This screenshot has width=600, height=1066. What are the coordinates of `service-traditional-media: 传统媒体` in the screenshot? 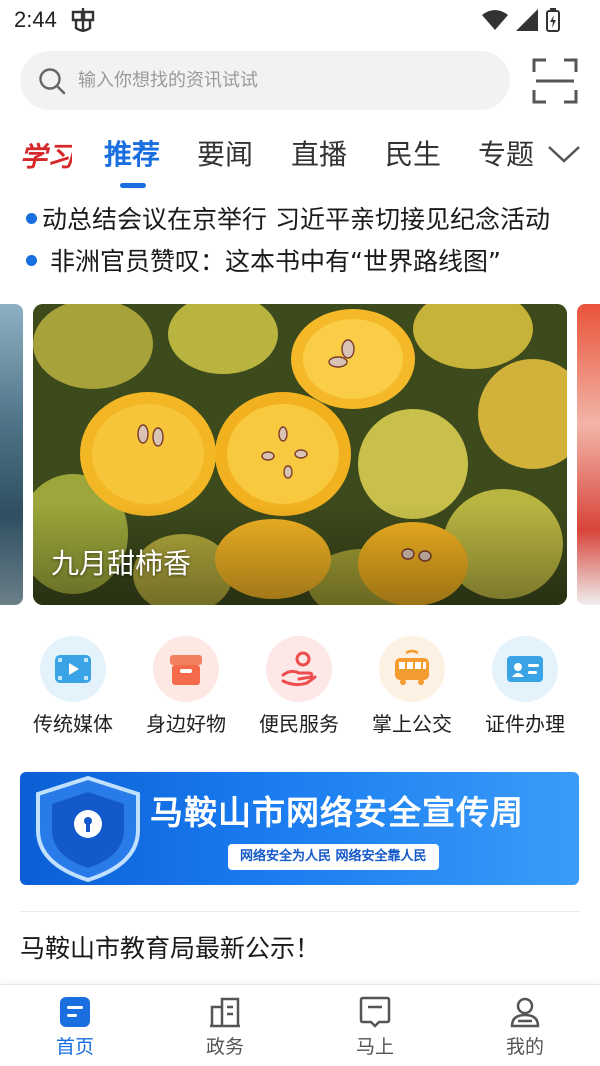 It's located at (73, 691).